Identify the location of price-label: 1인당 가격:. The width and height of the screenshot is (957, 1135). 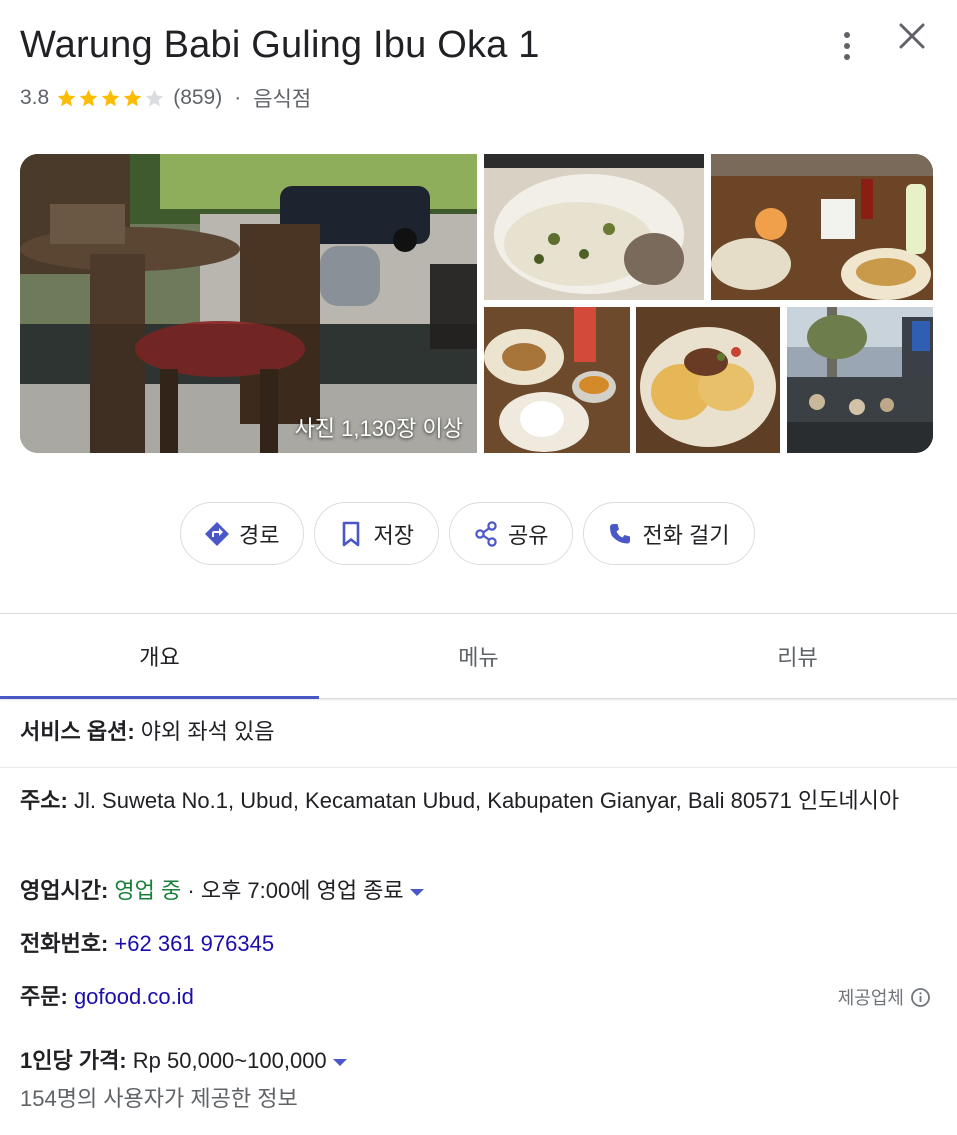
(73, 1060).